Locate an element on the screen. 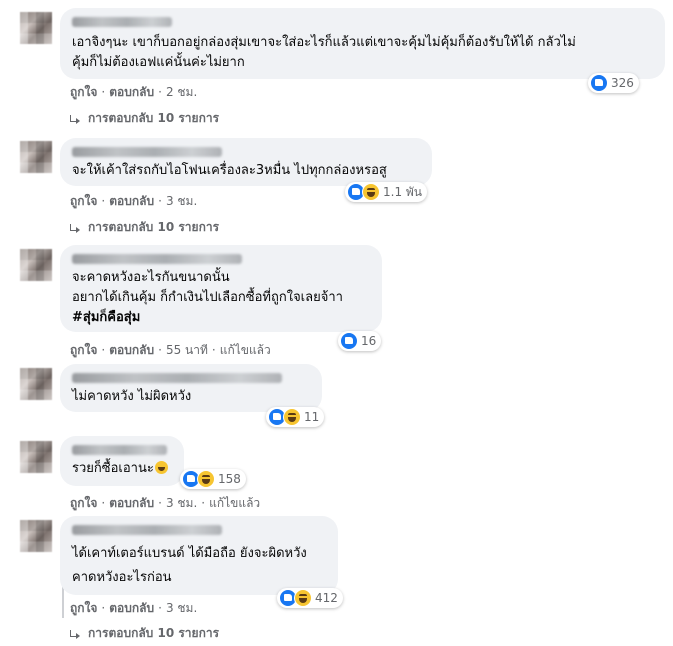 This screenshot has height=646, width=673. comment-text-line: รวยก็ซื้อเอานะ is located at coordinates (122, 469).